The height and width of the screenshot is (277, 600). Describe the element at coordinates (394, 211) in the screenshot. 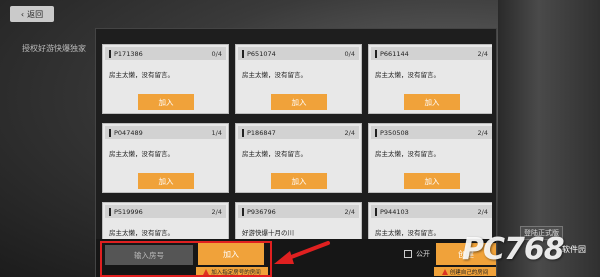

I see `room-id: P944103` at that location.